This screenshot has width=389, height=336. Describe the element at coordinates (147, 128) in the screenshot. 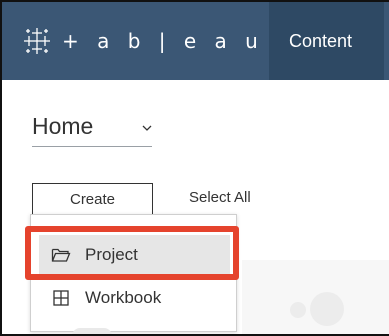

I see `chevron-down-icon` at that location.